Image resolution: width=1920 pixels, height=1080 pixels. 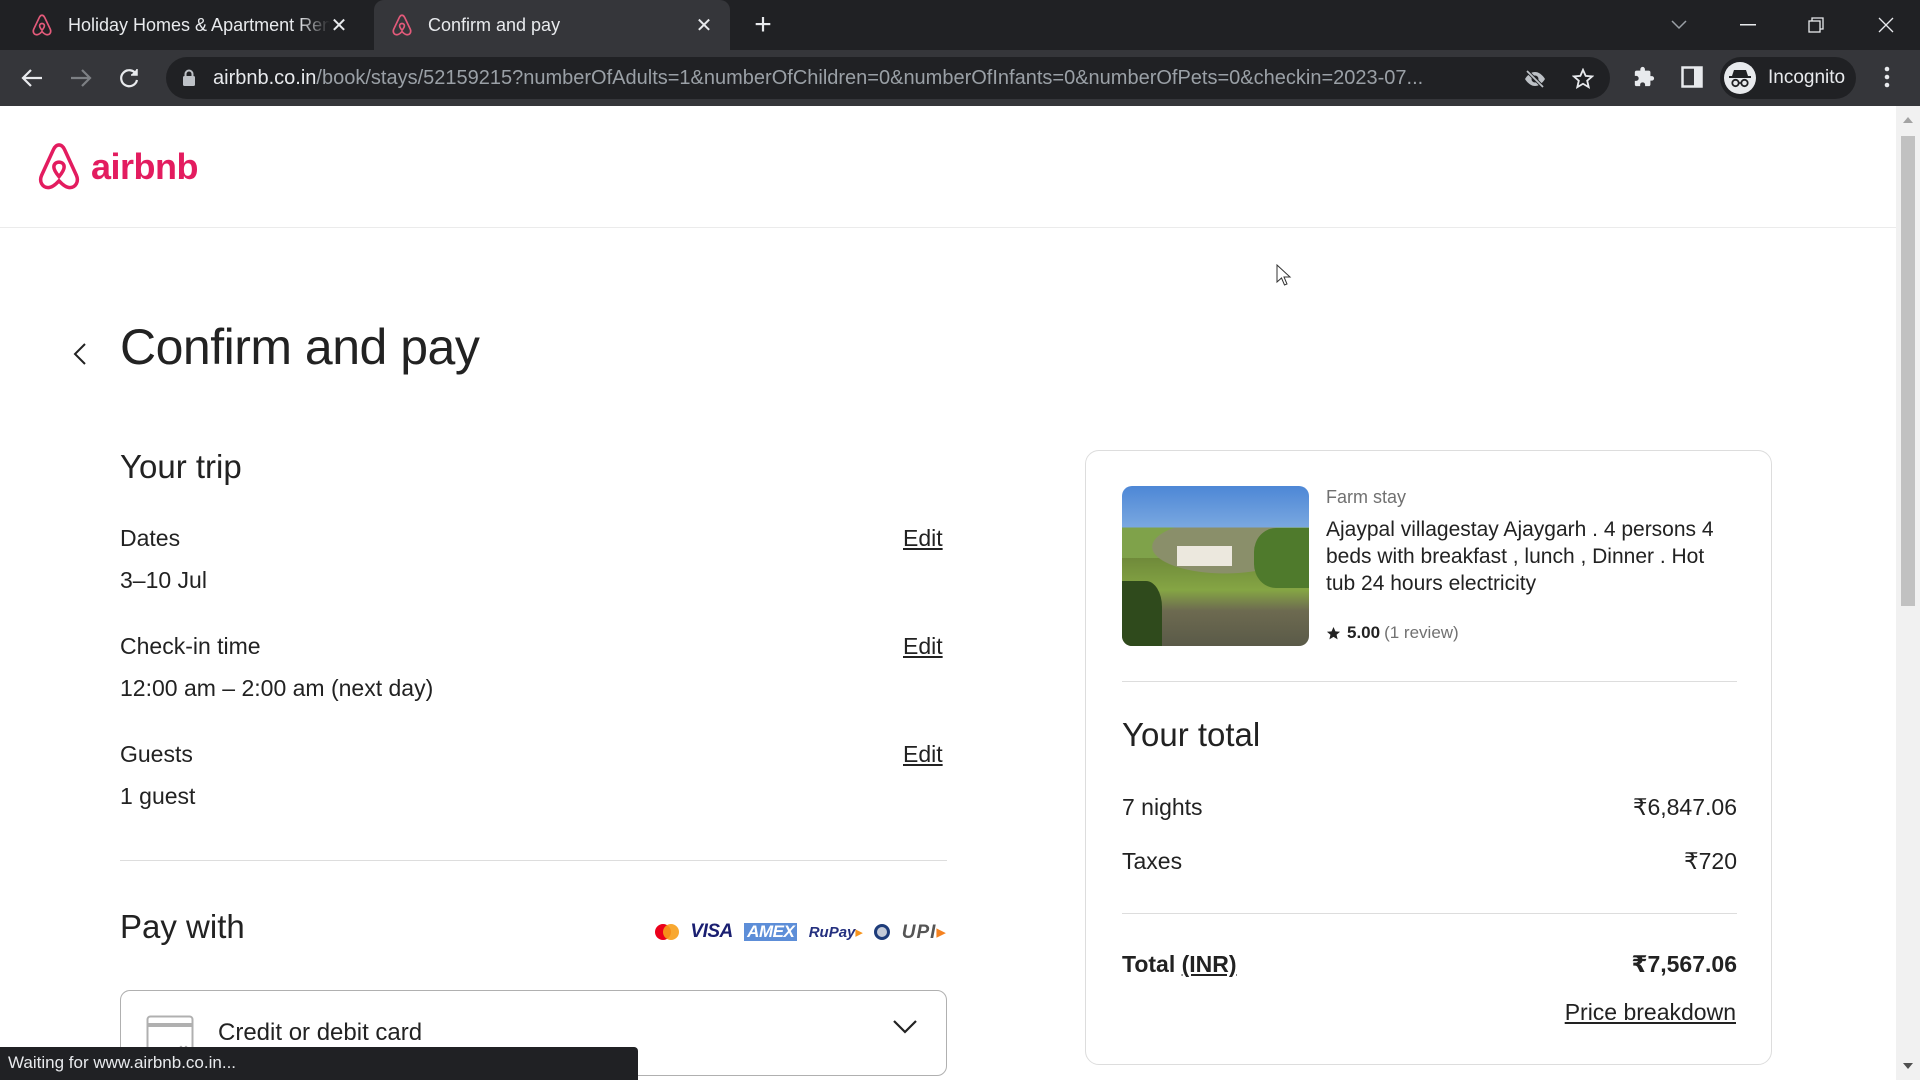 I want to click on review-count: (1 review), so click(x=1421, y=632).